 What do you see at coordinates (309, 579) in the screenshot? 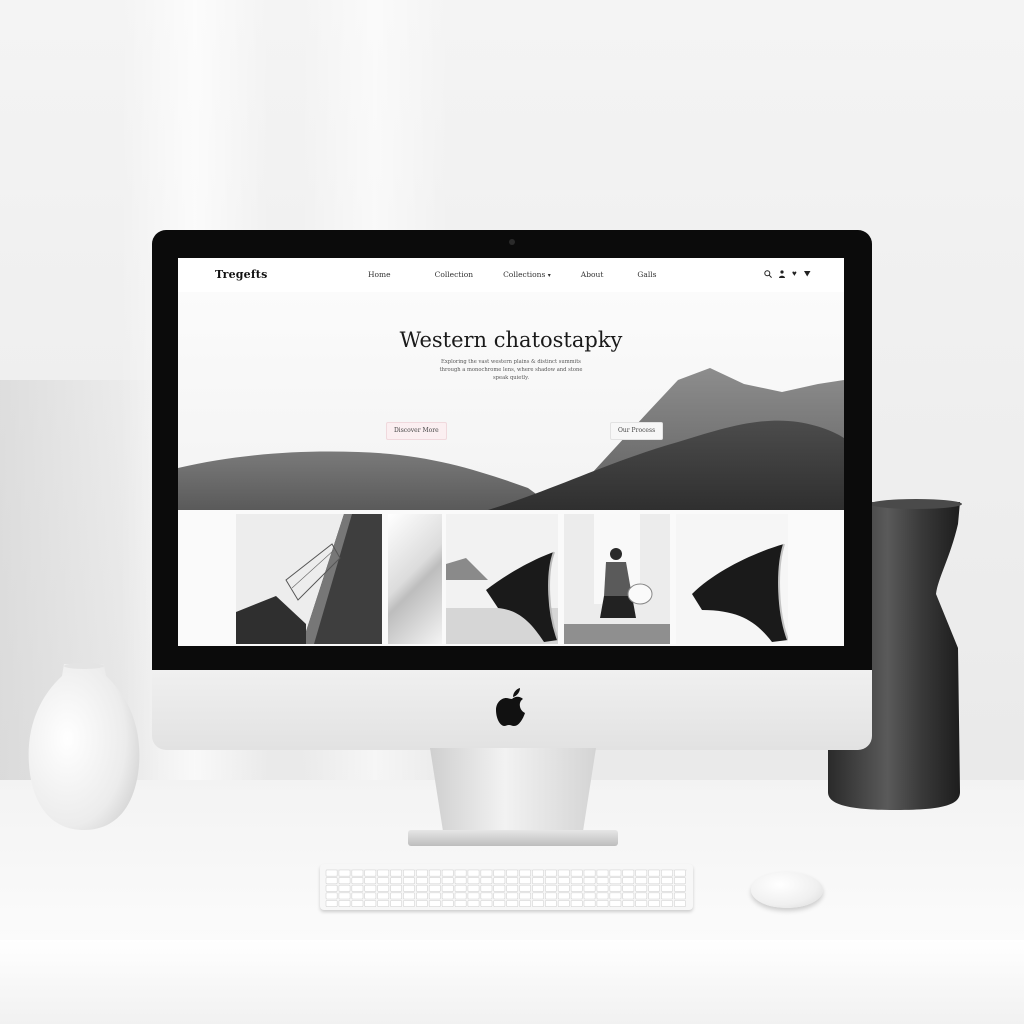
I see `gallery-tile-architecture` at bounding box center [309, 579].